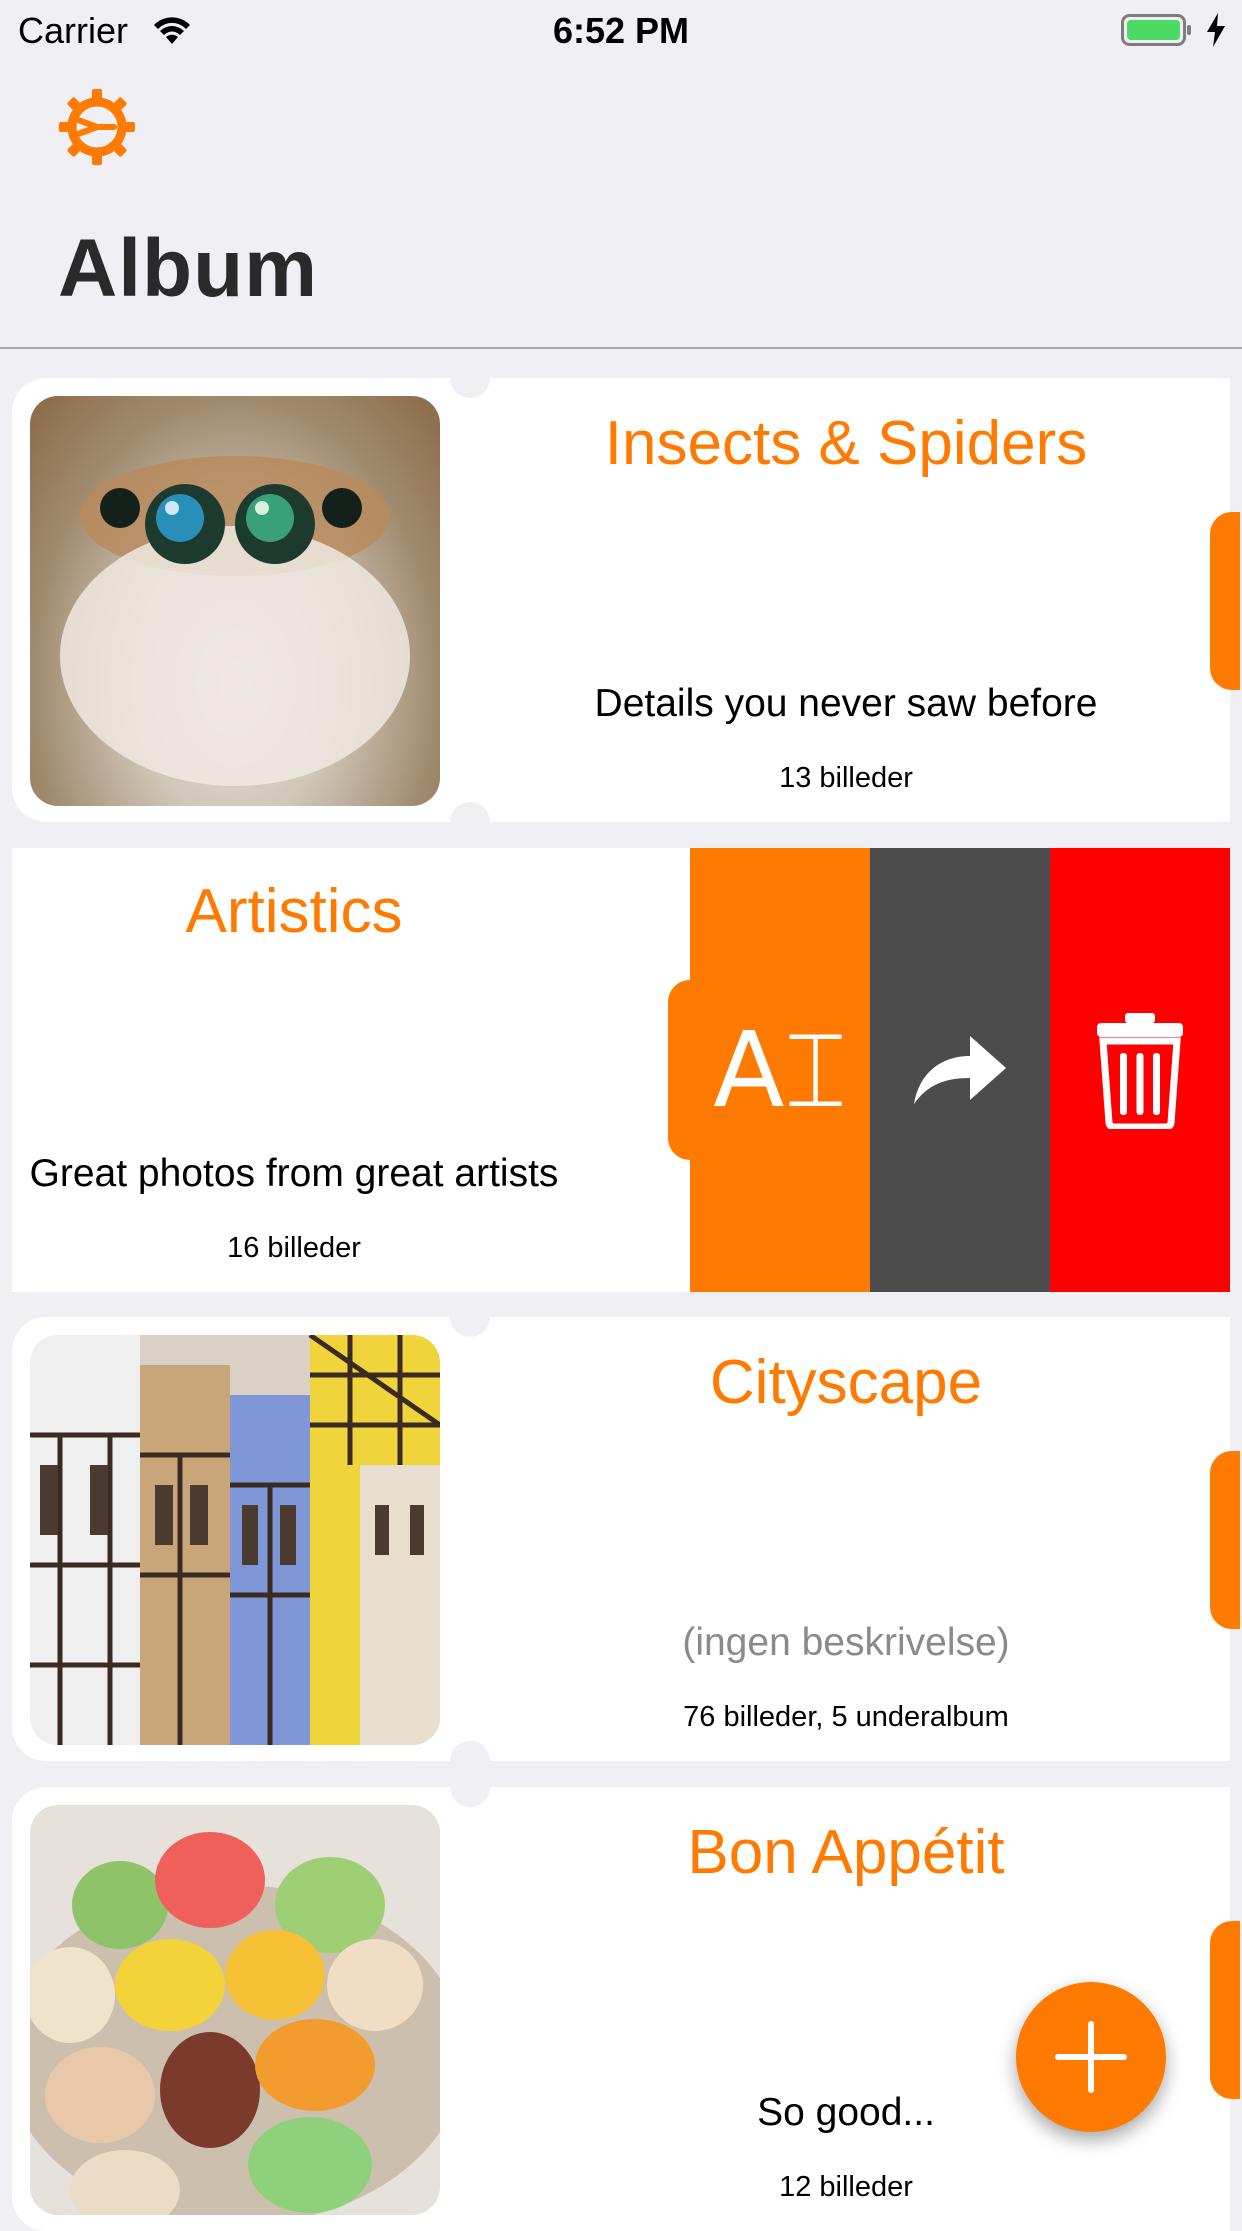 The width and height of the screenshot is (1242, 2231). I want to click on plus-icon, so click(1091, 2057).